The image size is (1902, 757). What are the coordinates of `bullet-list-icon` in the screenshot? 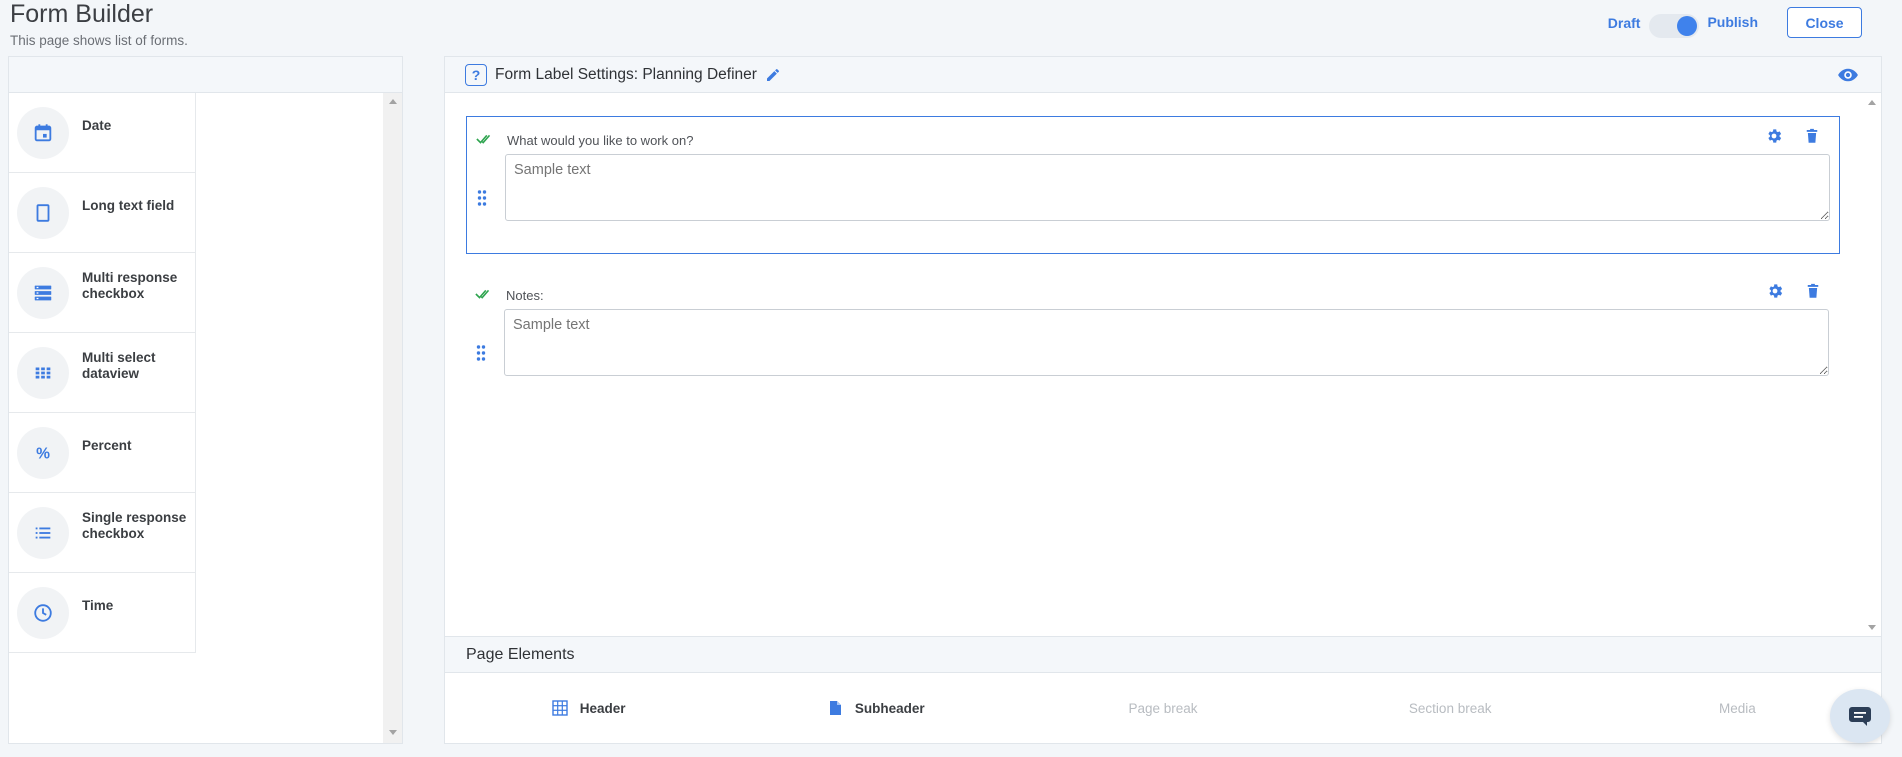 It's located at (43, 532).